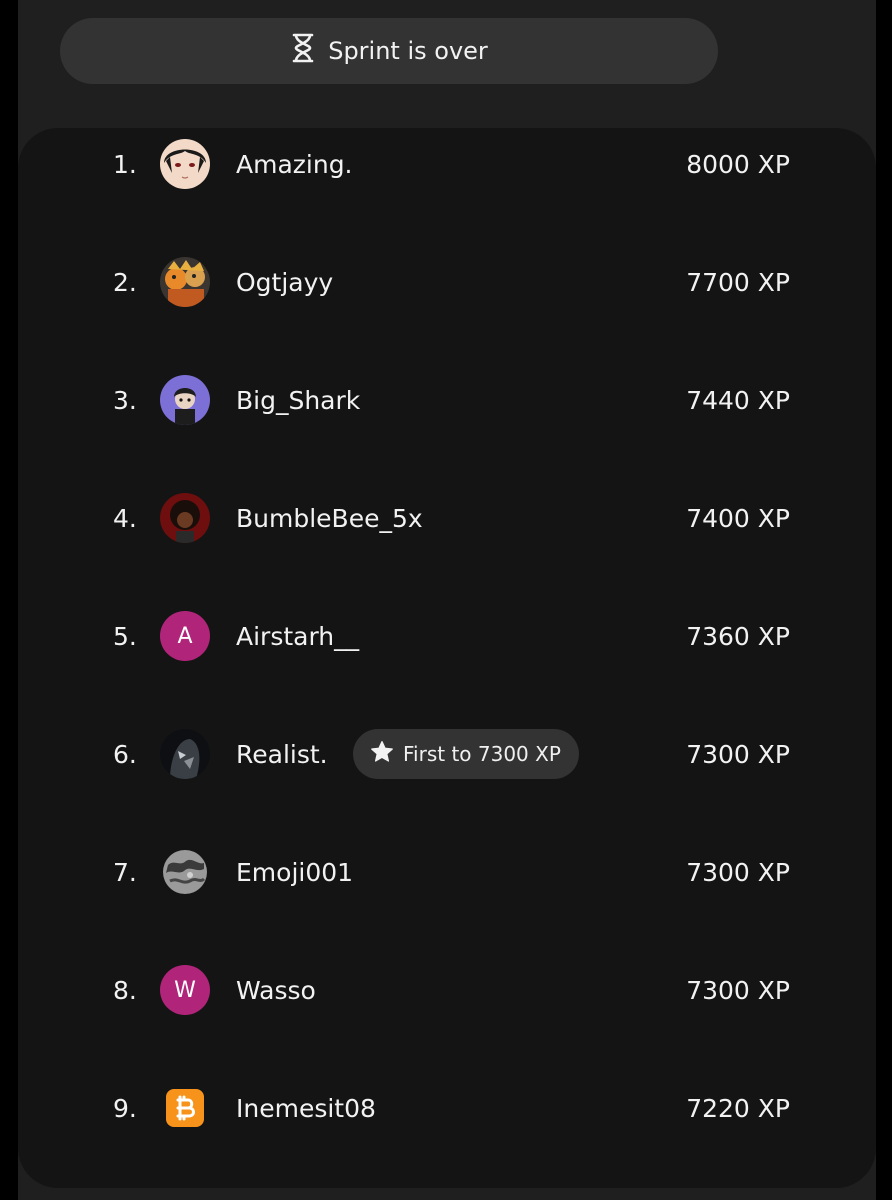 The height and width of the screenshot is (1200, 892). What do you see at coordinates (329, 518) in the screenshot?
I see `username: BumbleBee_5x` at bounding box center [329, 518].